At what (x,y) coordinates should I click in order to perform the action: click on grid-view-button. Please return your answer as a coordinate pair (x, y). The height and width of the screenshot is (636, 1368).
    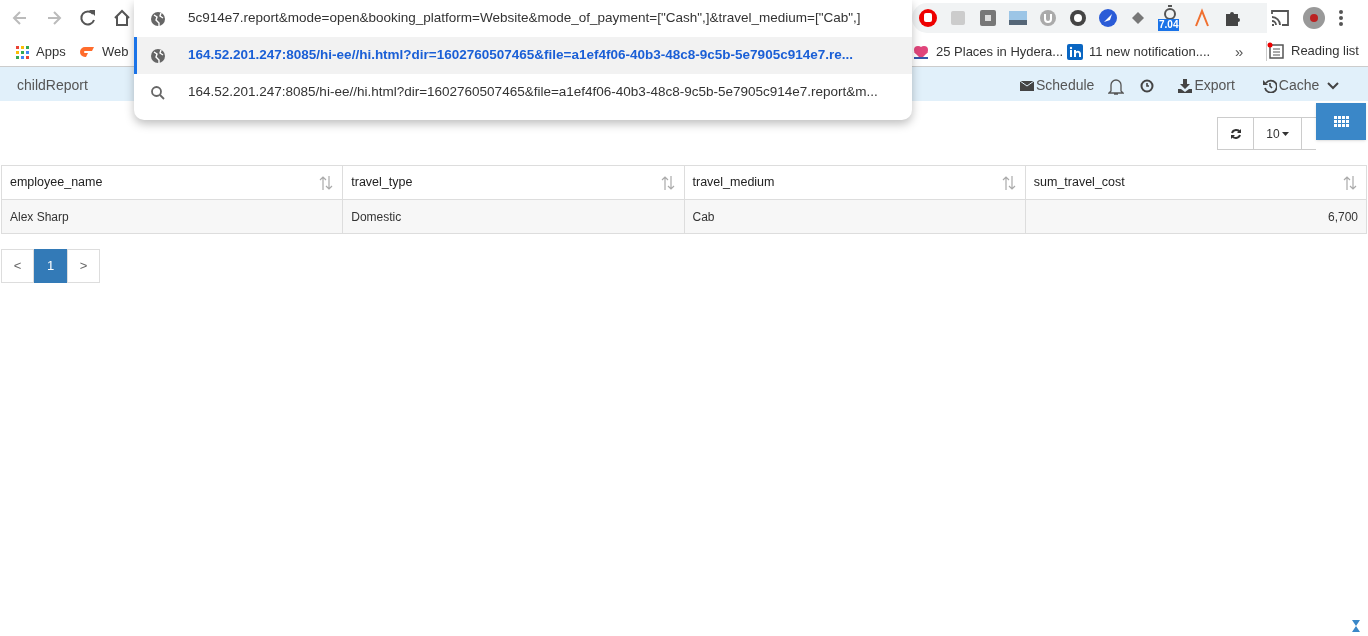
    Looking at the image, I should click on (1341, 121).